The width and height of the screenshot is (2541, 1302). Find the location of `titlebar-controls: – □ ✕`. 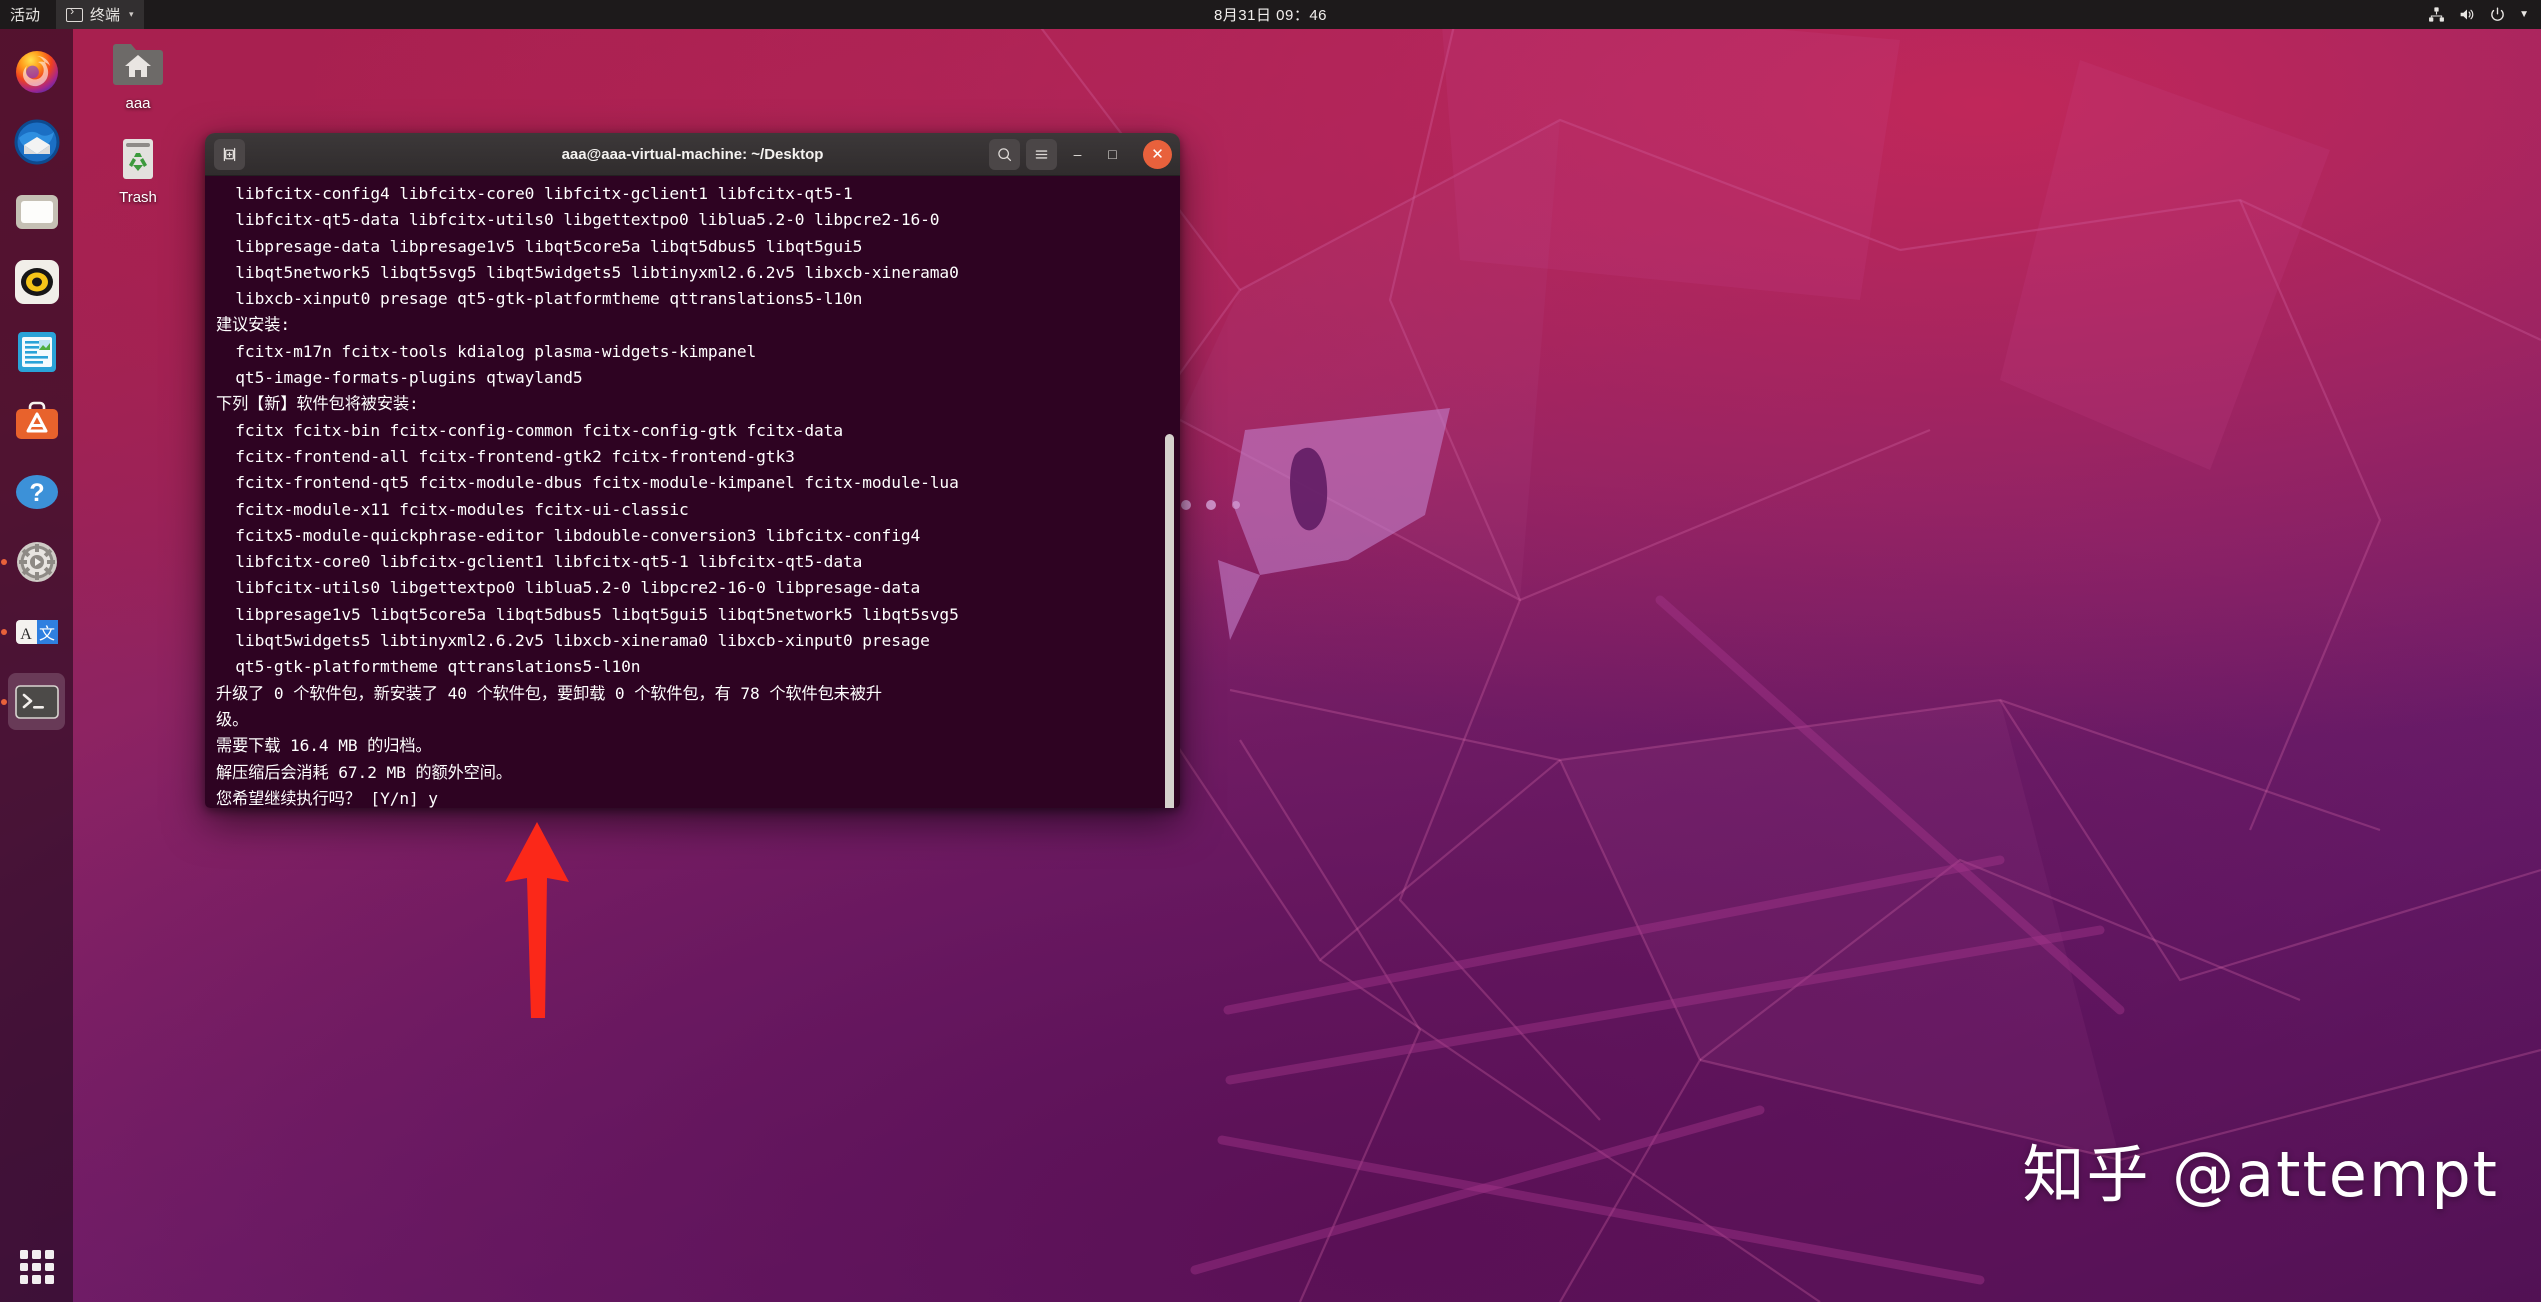

titlebar-controls: – □ ✕ is located at coordinates (1080, 154).